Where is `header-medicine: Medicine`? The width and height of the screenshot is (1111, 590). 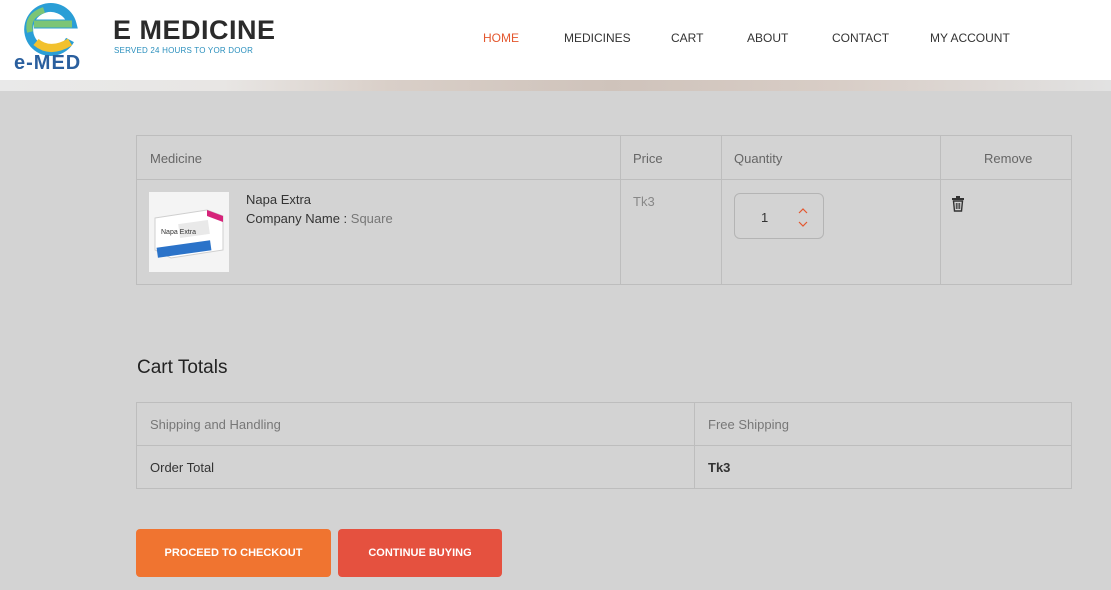 header-medicine: Medicine is located at coordinates (176, 158).